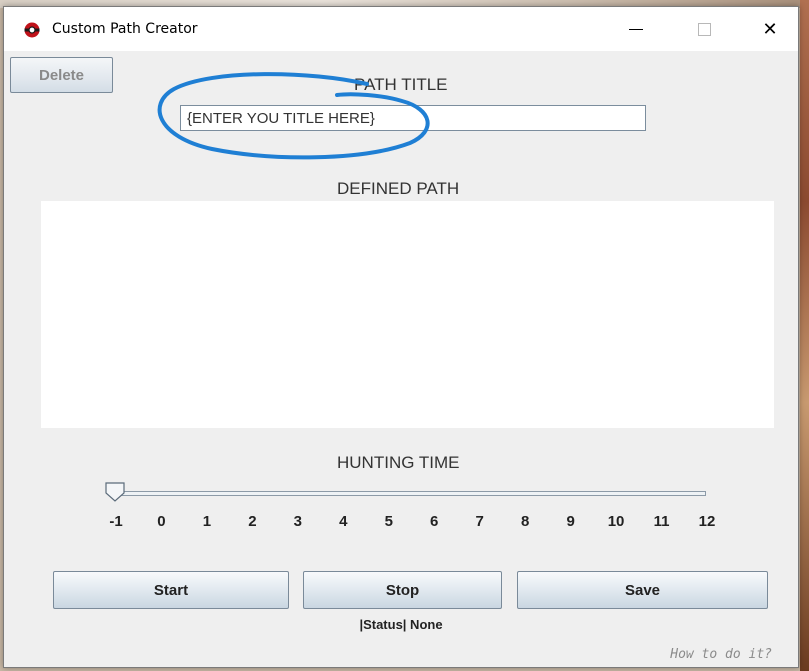 The height and width of the screenshot is (671, 809). What do you see at coordinates (125, 29) in the screenshot?
I see `window-title: Custom Path Creator` at bounding box center [125, 29].